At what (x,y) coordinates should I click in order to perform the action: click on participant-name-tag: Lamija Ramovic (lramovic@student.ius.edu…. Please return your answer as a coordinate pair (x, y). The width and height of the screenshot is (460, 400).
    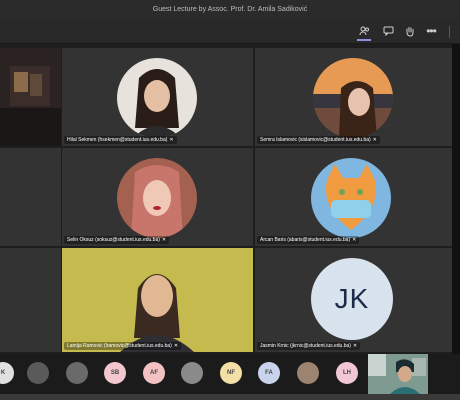
    Looking at the image, I should click on (123, 346).